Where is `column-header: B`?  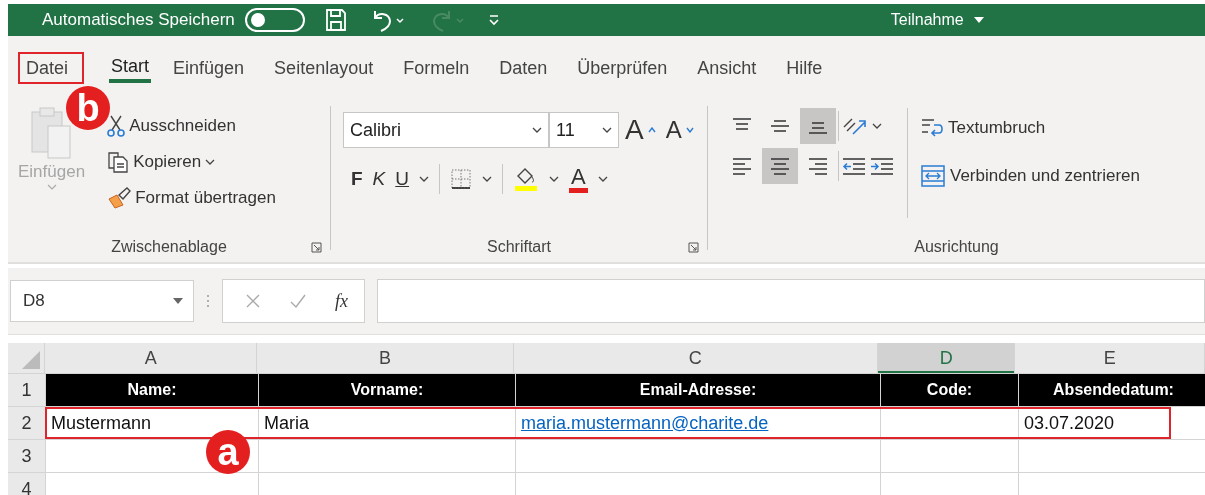
column-header: B is located at coordinates (385, 358).